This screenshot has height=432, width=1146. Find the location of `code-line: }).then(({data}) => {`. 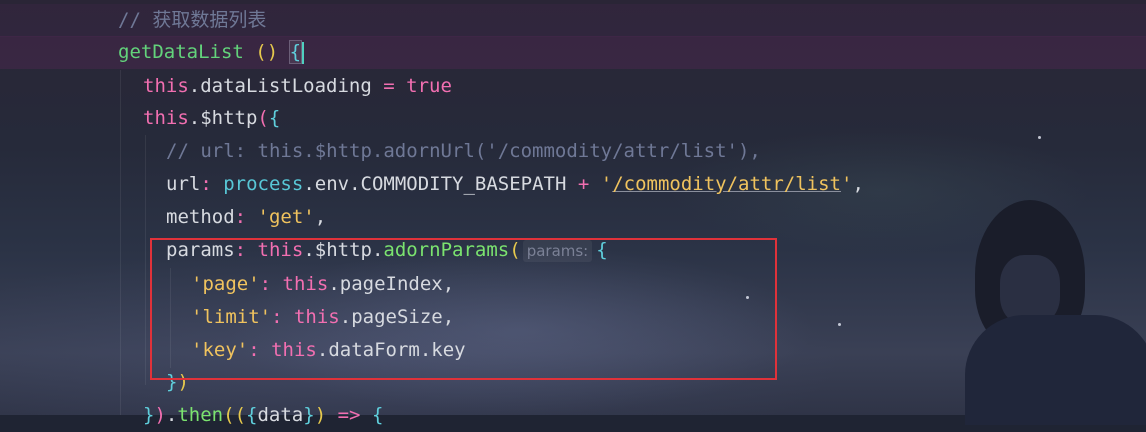

code-line: }).then(({data}) => { is located at coordinates (263, 415).